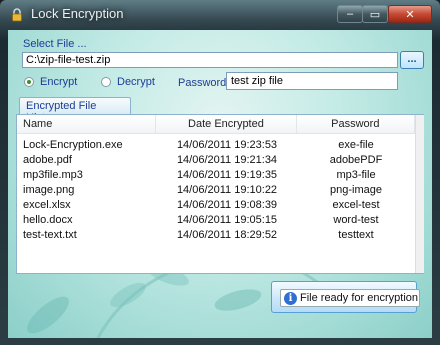 The image size is (440, 345). Describe the element at coordinates (48, 220) in the screenshot. I see `cell-name: hello.docx` at that location.